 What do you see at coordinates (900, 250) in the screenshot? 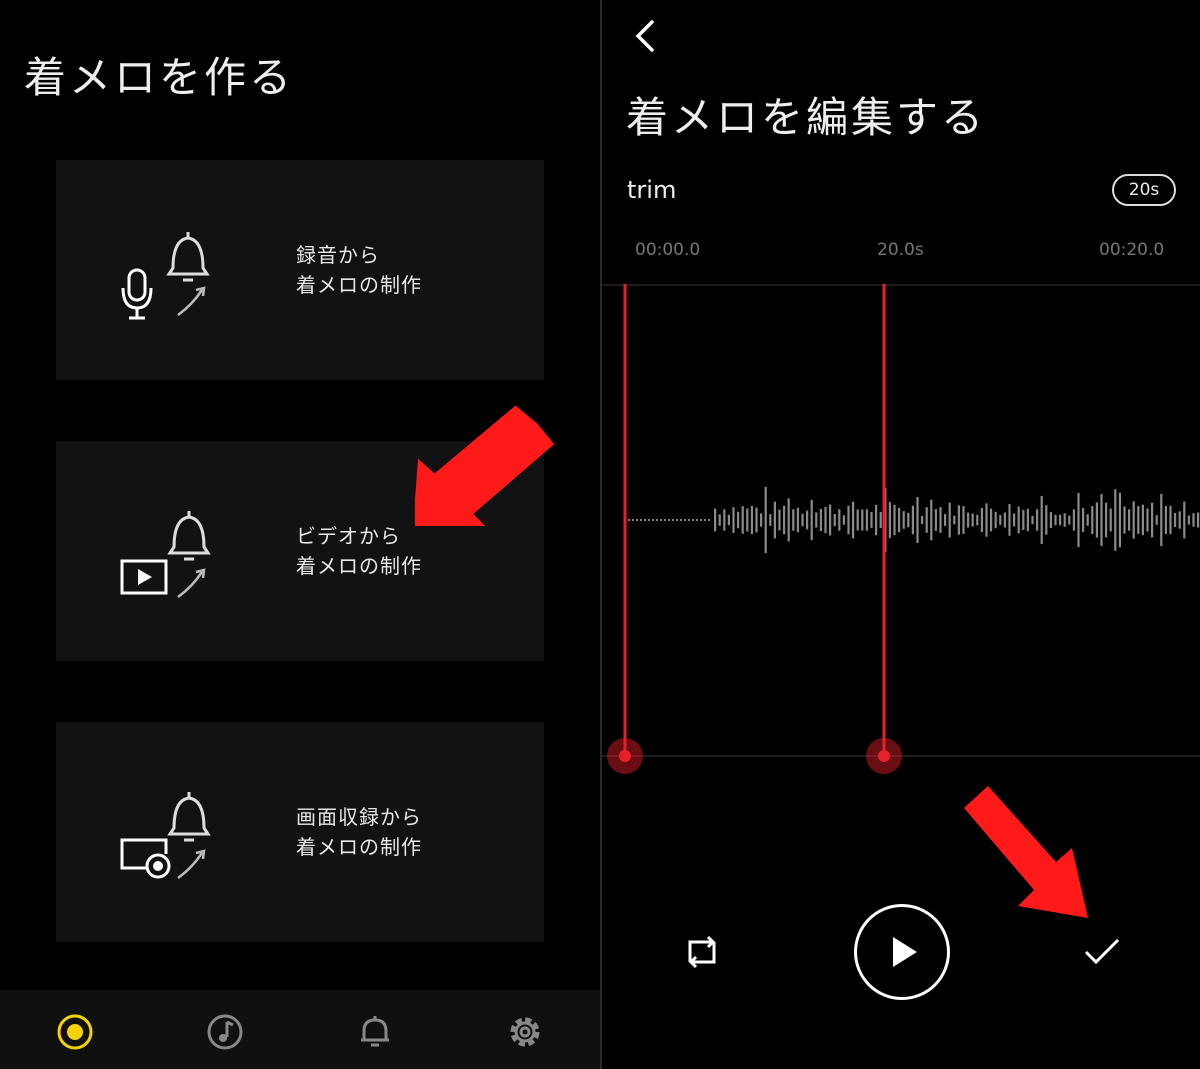
I see `timeline-middle-label: 20.0s` at bounding box center [900, 250].